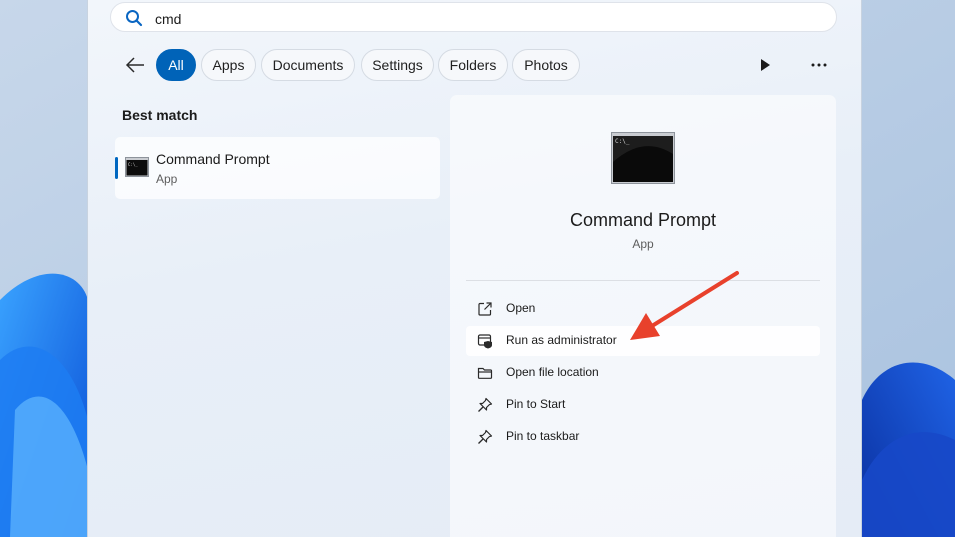 This screenshot has width=955, height=537. I want to click on action-open-file-location: Open file location, so click(643, 373).